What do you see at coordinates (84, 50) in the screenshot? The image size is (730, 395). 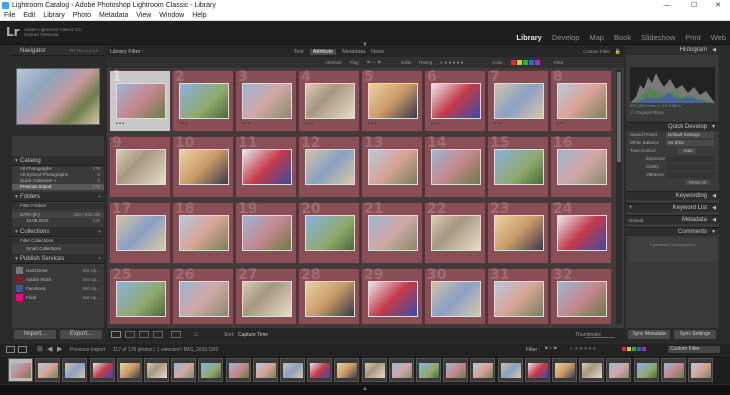 I see `navigator-zoom: FIT FILL 1:1 3:1` at bounding box center [84, 50].